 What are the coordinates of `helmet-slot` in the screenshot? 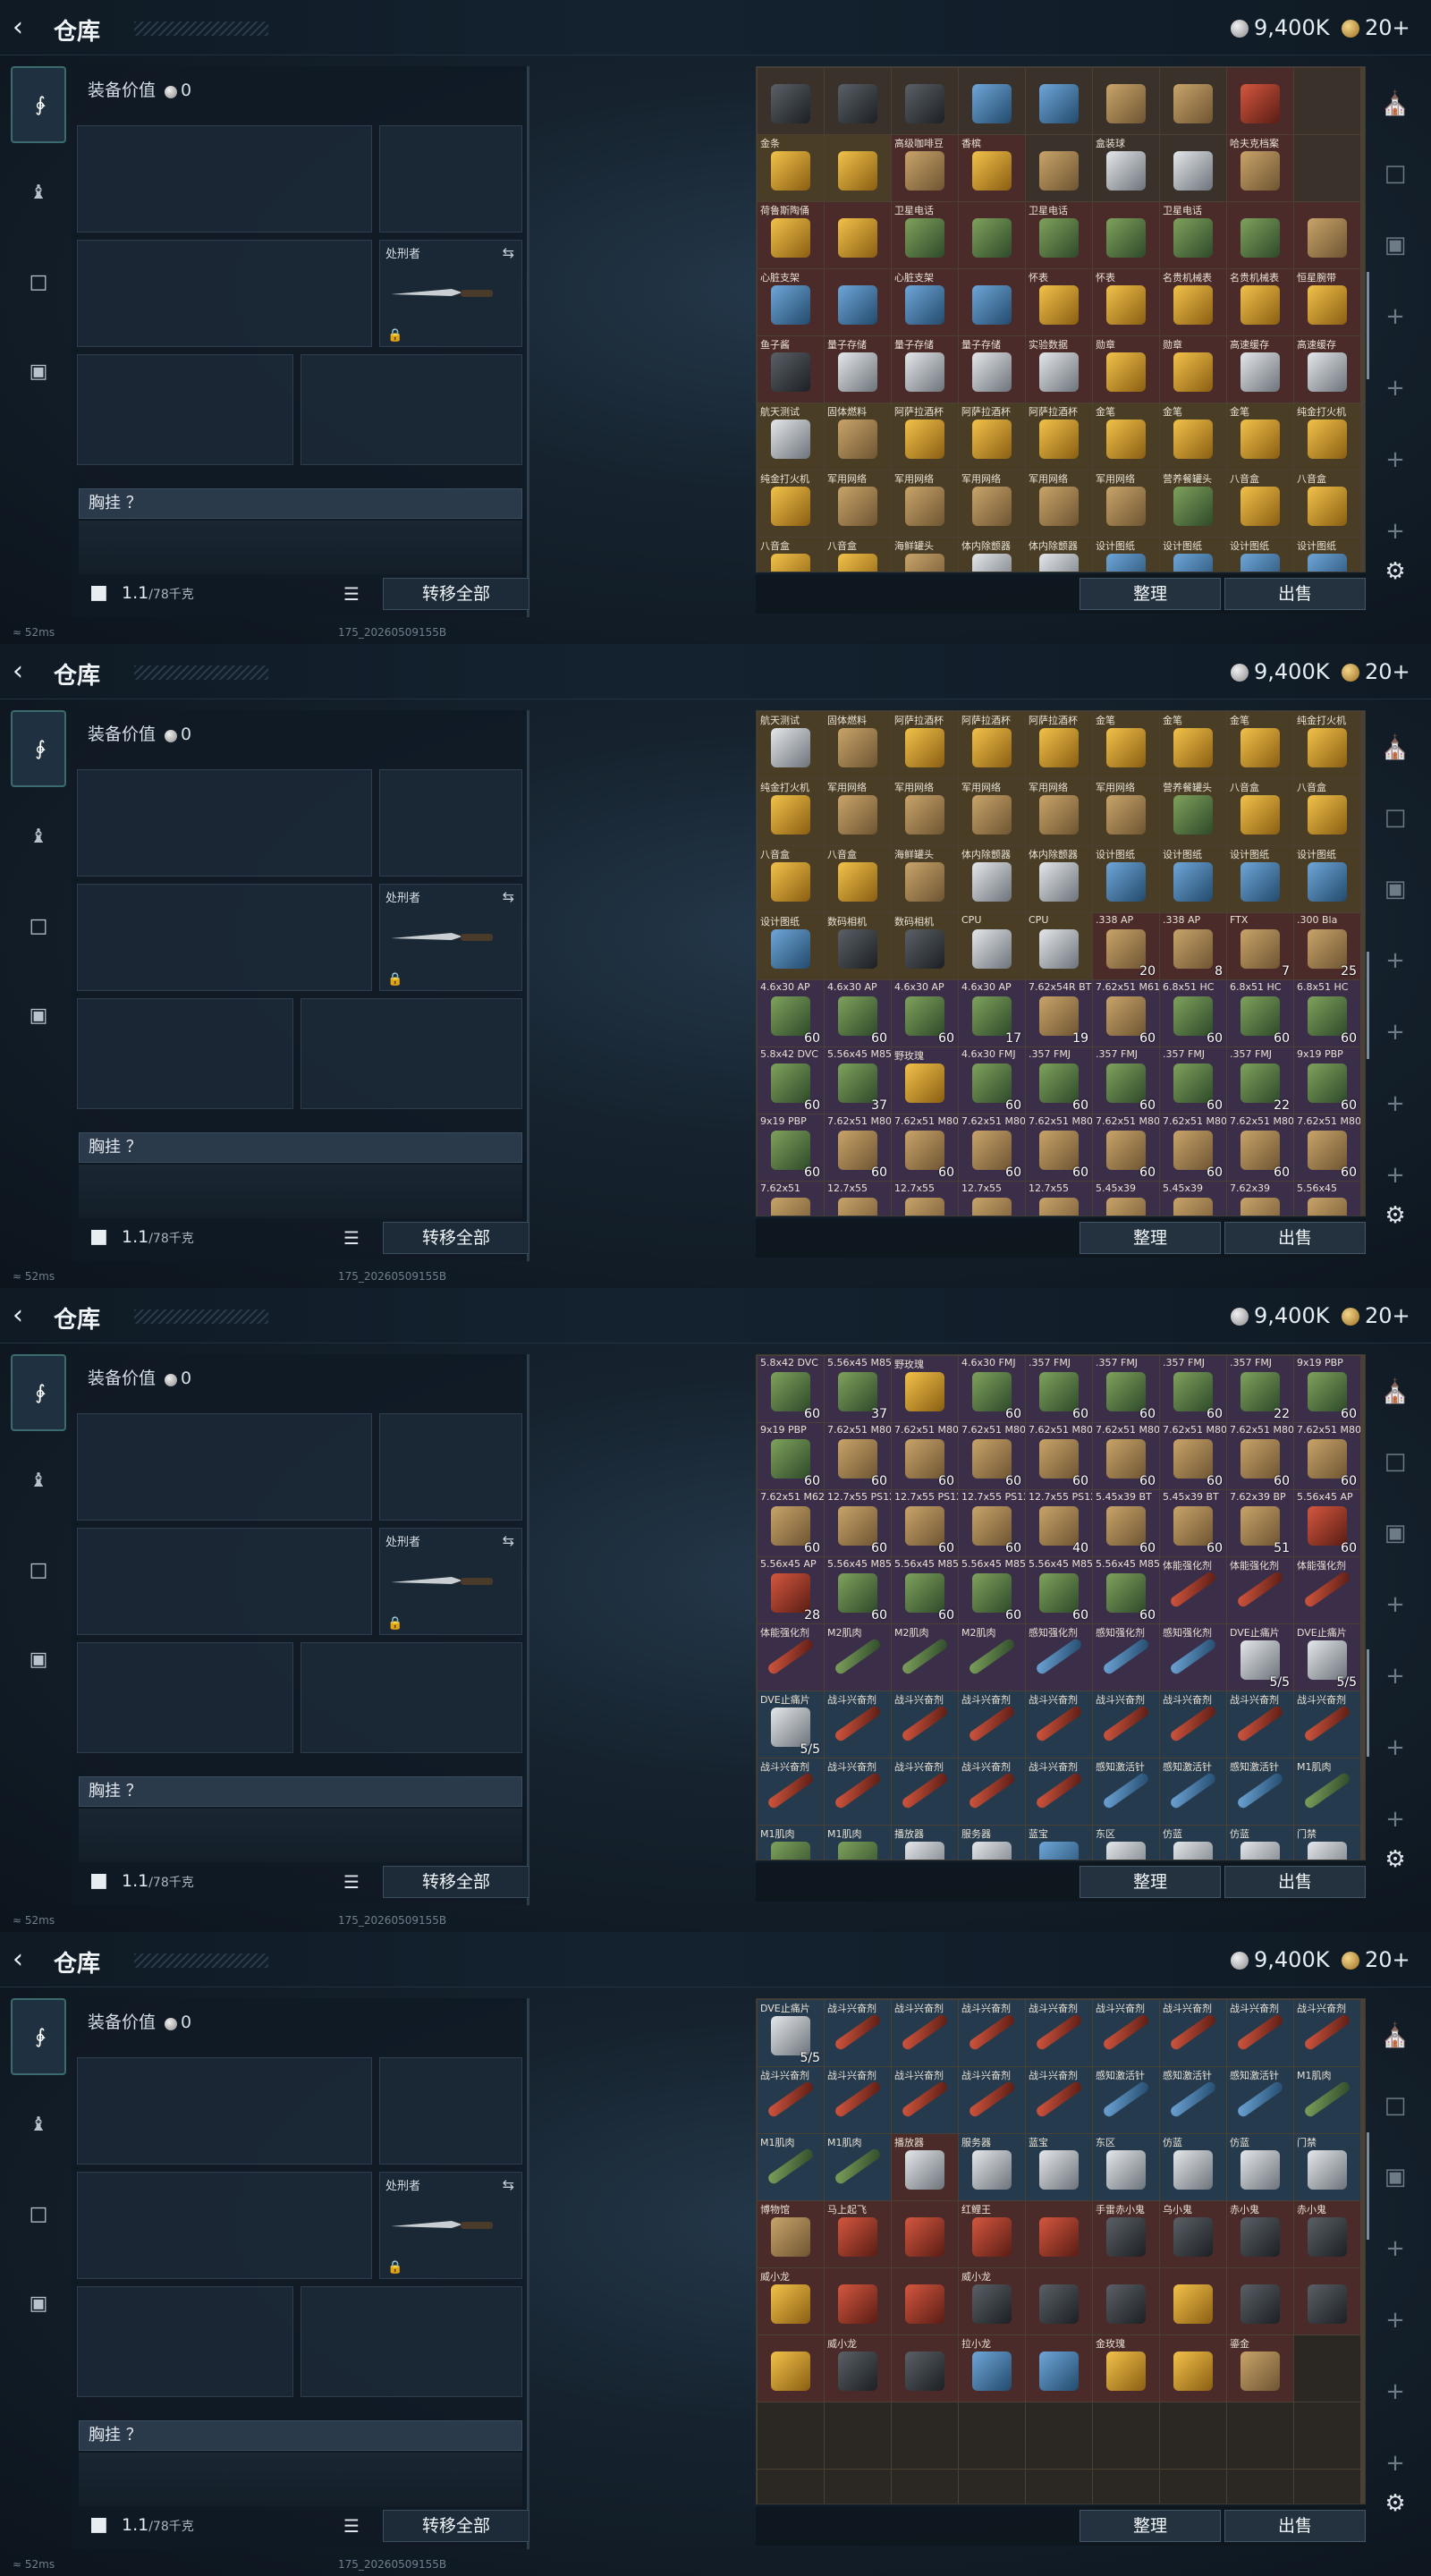 It's located at (185, 2341).